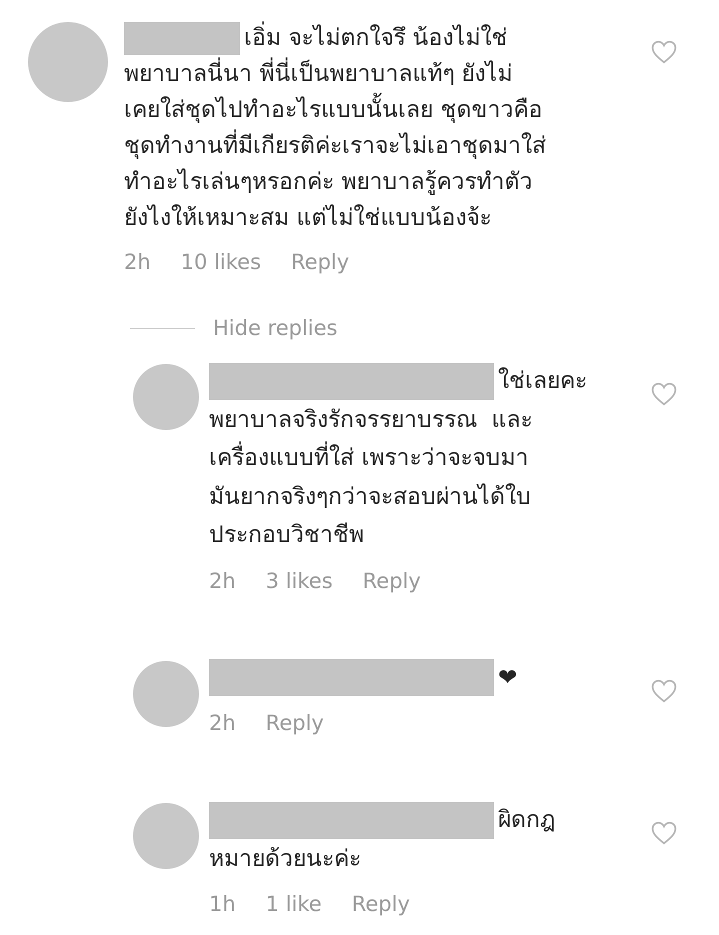 This screenshot has width=719, height=935. What do you see at coordinates (222, 904) in the screenshot?
I see `comment-time: 1h` at bounding box center [222, 904].